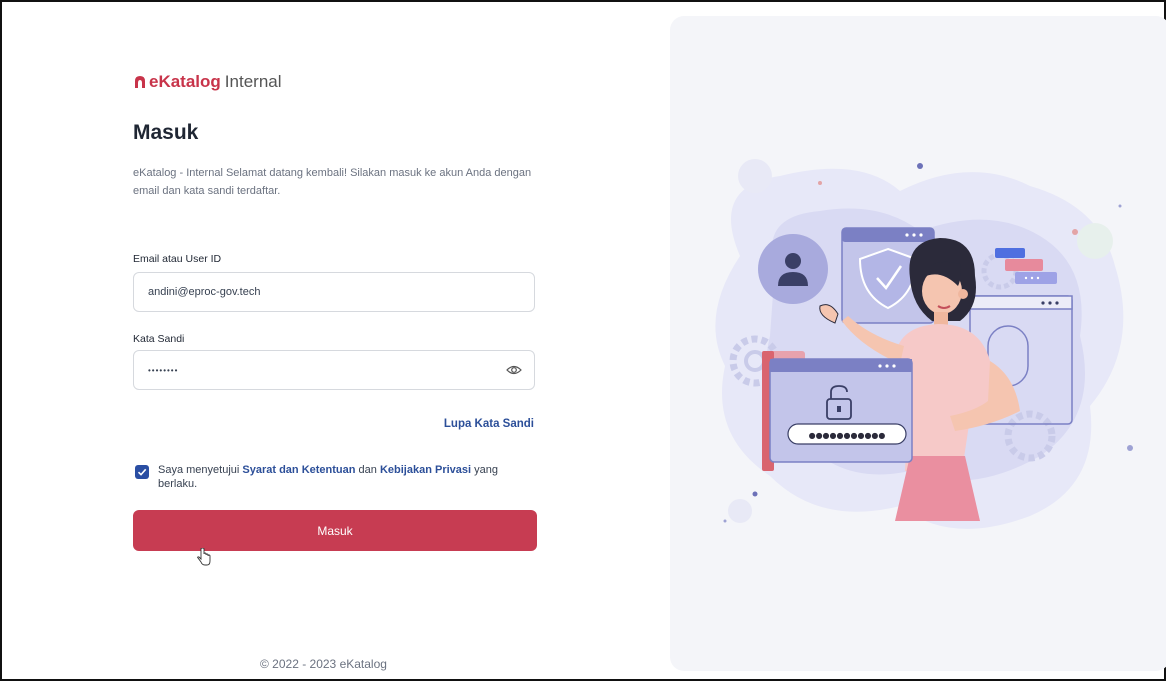 The image size is (1166, 681). What do you see at coordinates (199, 470) in the screenshot?
I see `agree-prefix: Saya menyetujui` at bounding box center [199, 470].